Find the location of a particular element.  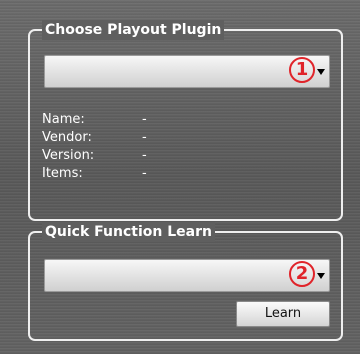

choose-playout-plugin-title: Choose Playout Plugin is located at coordinates (133, 30).